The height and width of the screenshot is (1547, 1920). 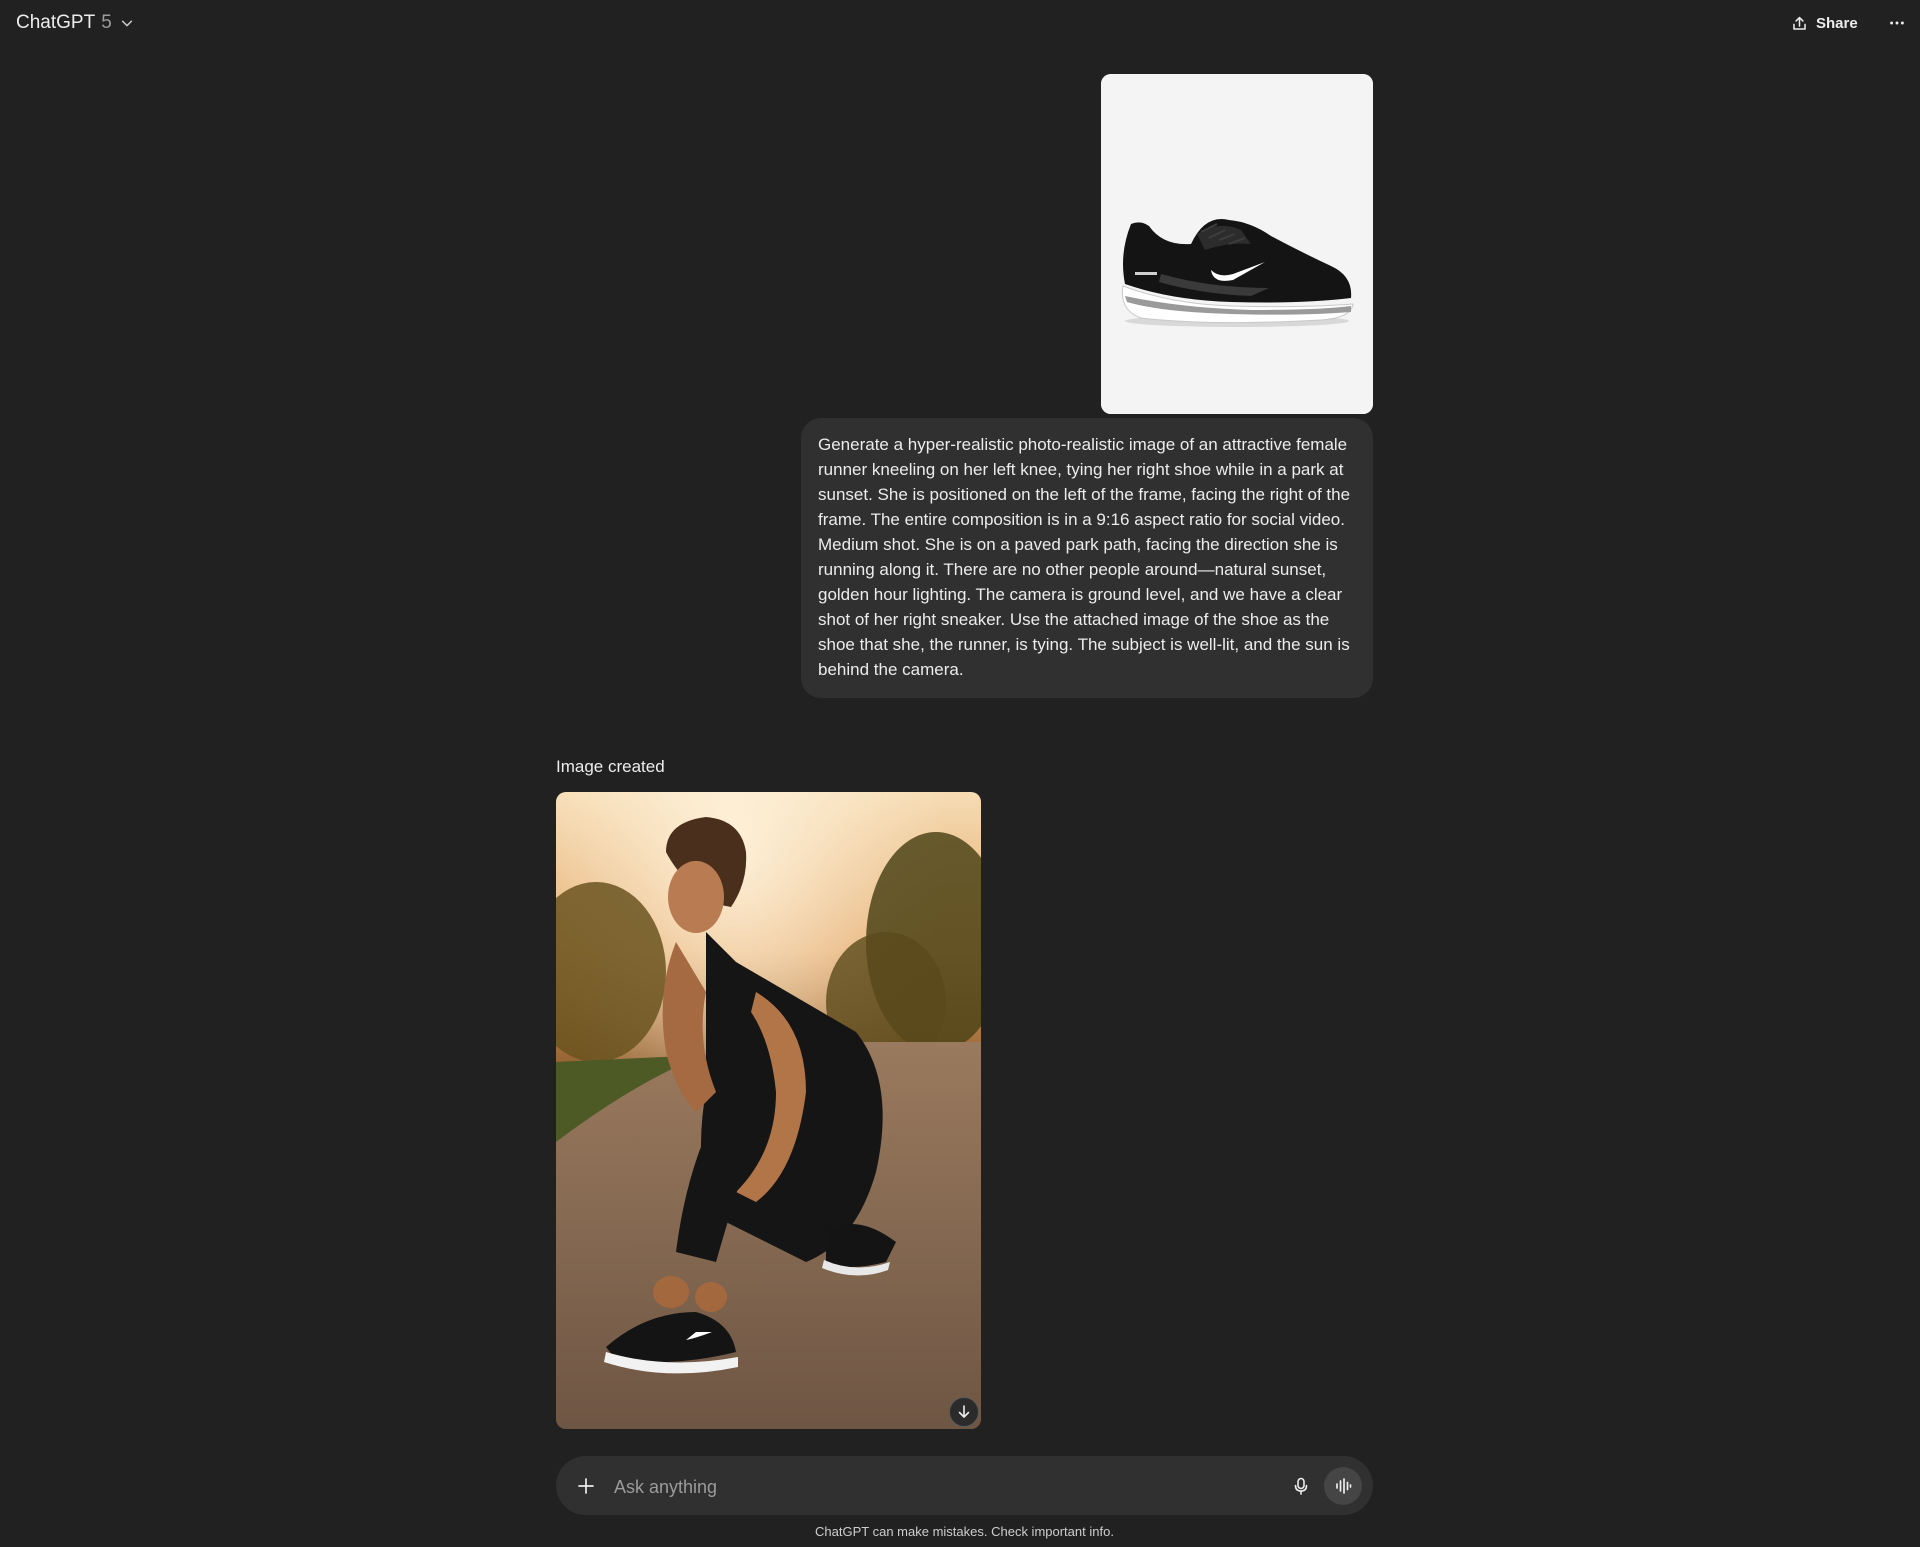 I want to click on image-created-label: Image created, so click(x=610, y=766).